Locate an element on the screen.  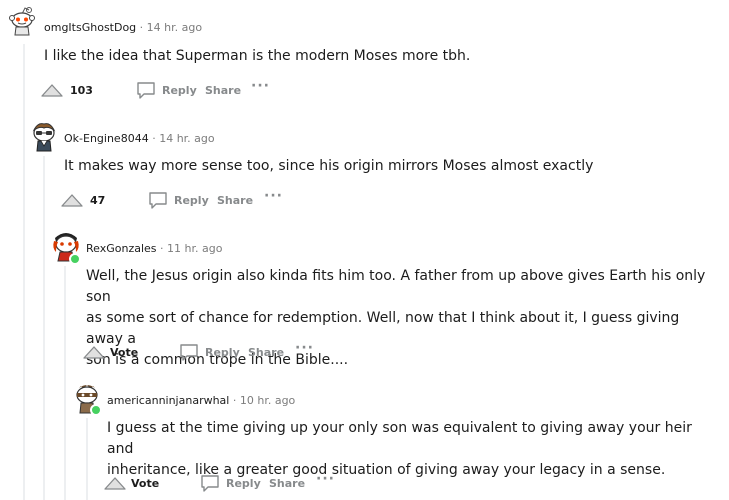
timestamp: 10 hr. ago is located at coordinates (267, 400).